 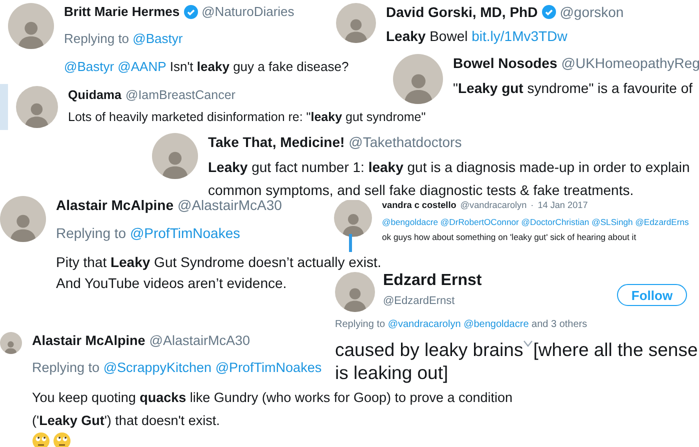 What do you see at coordinates (157, 367) in the screenshot?
I see `mention-link: @ScrappyKitchen` at bounding box center [157, 367].